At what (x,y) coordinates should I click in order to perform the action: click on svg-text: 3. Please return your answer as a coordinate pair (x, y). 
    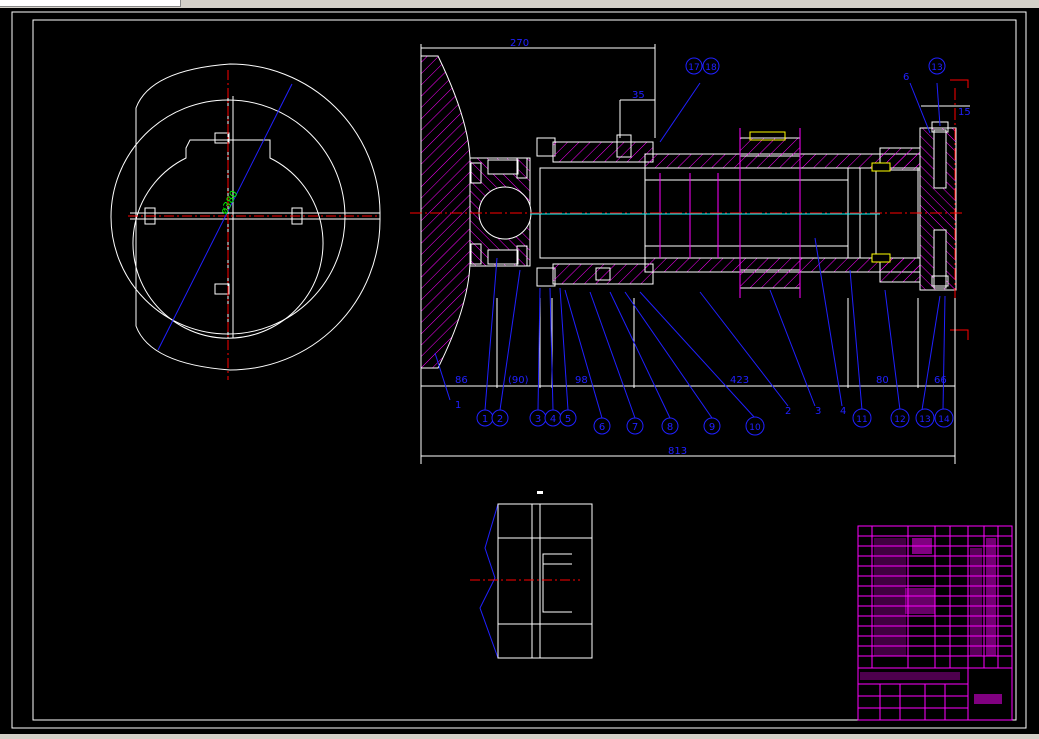
    Looking at the image, I should click on (538, 419).